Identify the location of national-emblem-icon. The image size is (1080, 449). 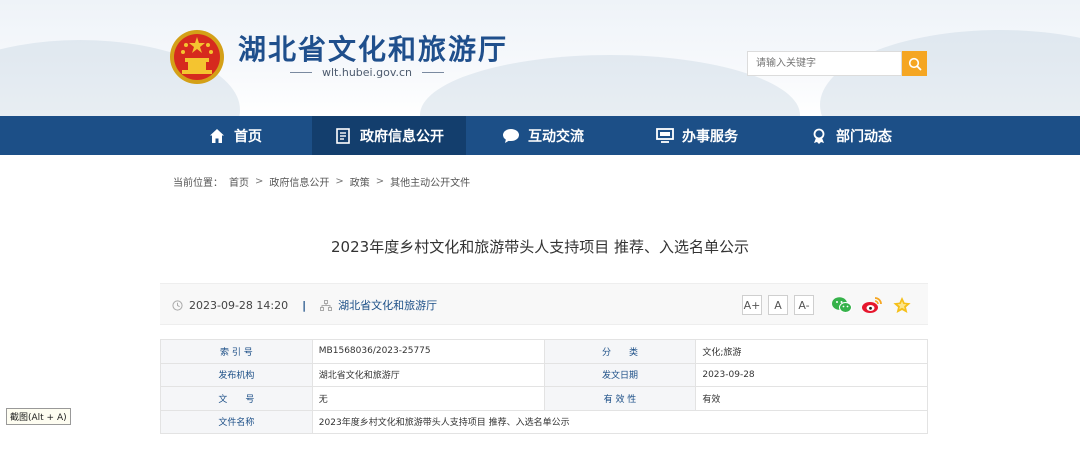
(197, 57).